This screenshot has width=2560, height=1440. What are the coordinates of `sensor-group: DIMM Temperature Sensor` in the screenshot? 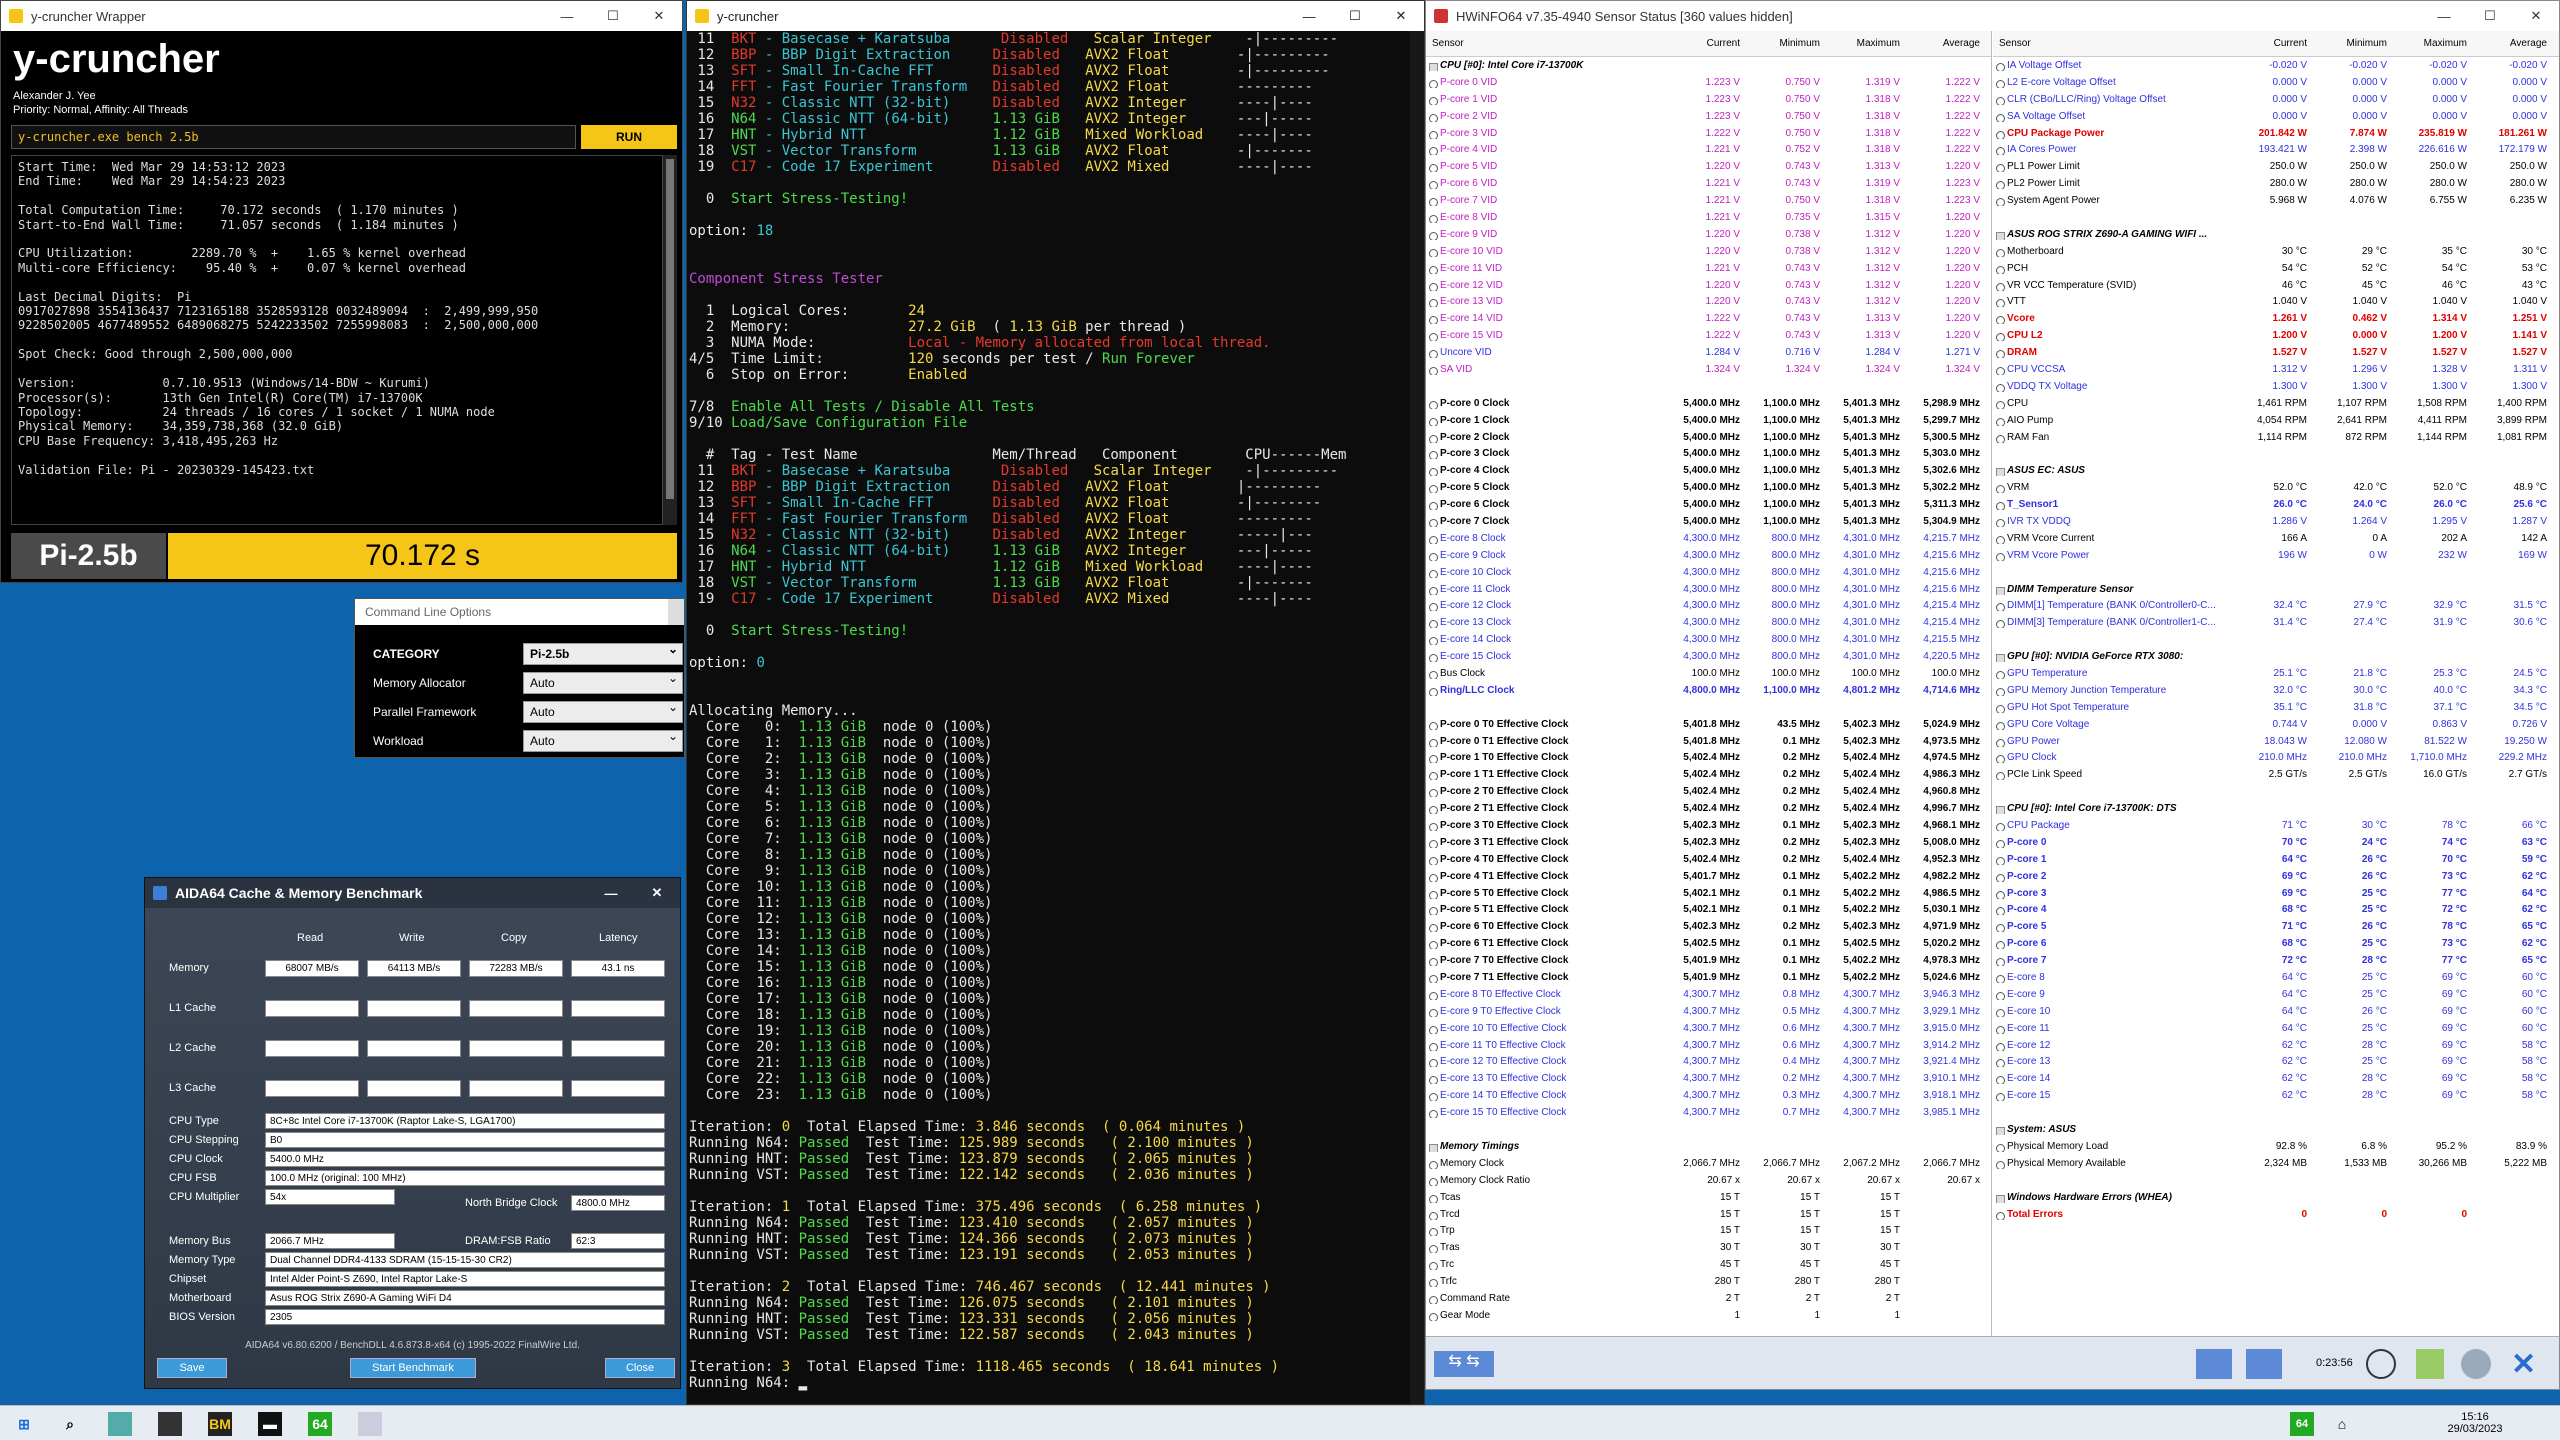 It's located at (2276, 589).